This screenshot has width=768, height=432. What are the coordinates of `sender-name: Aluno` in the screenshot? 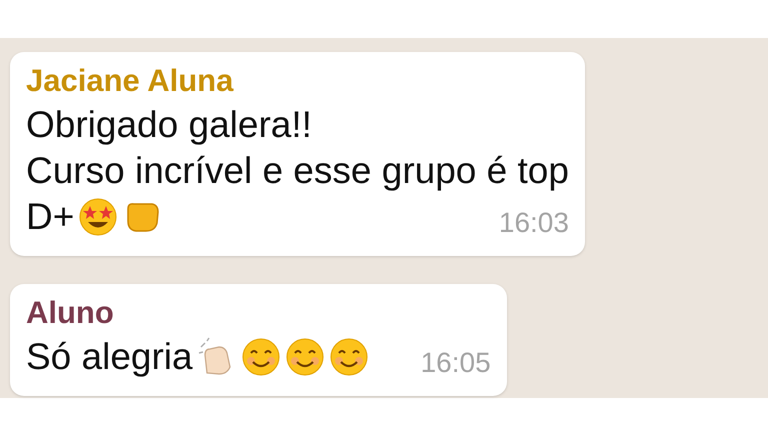 It's located at (70, 313).